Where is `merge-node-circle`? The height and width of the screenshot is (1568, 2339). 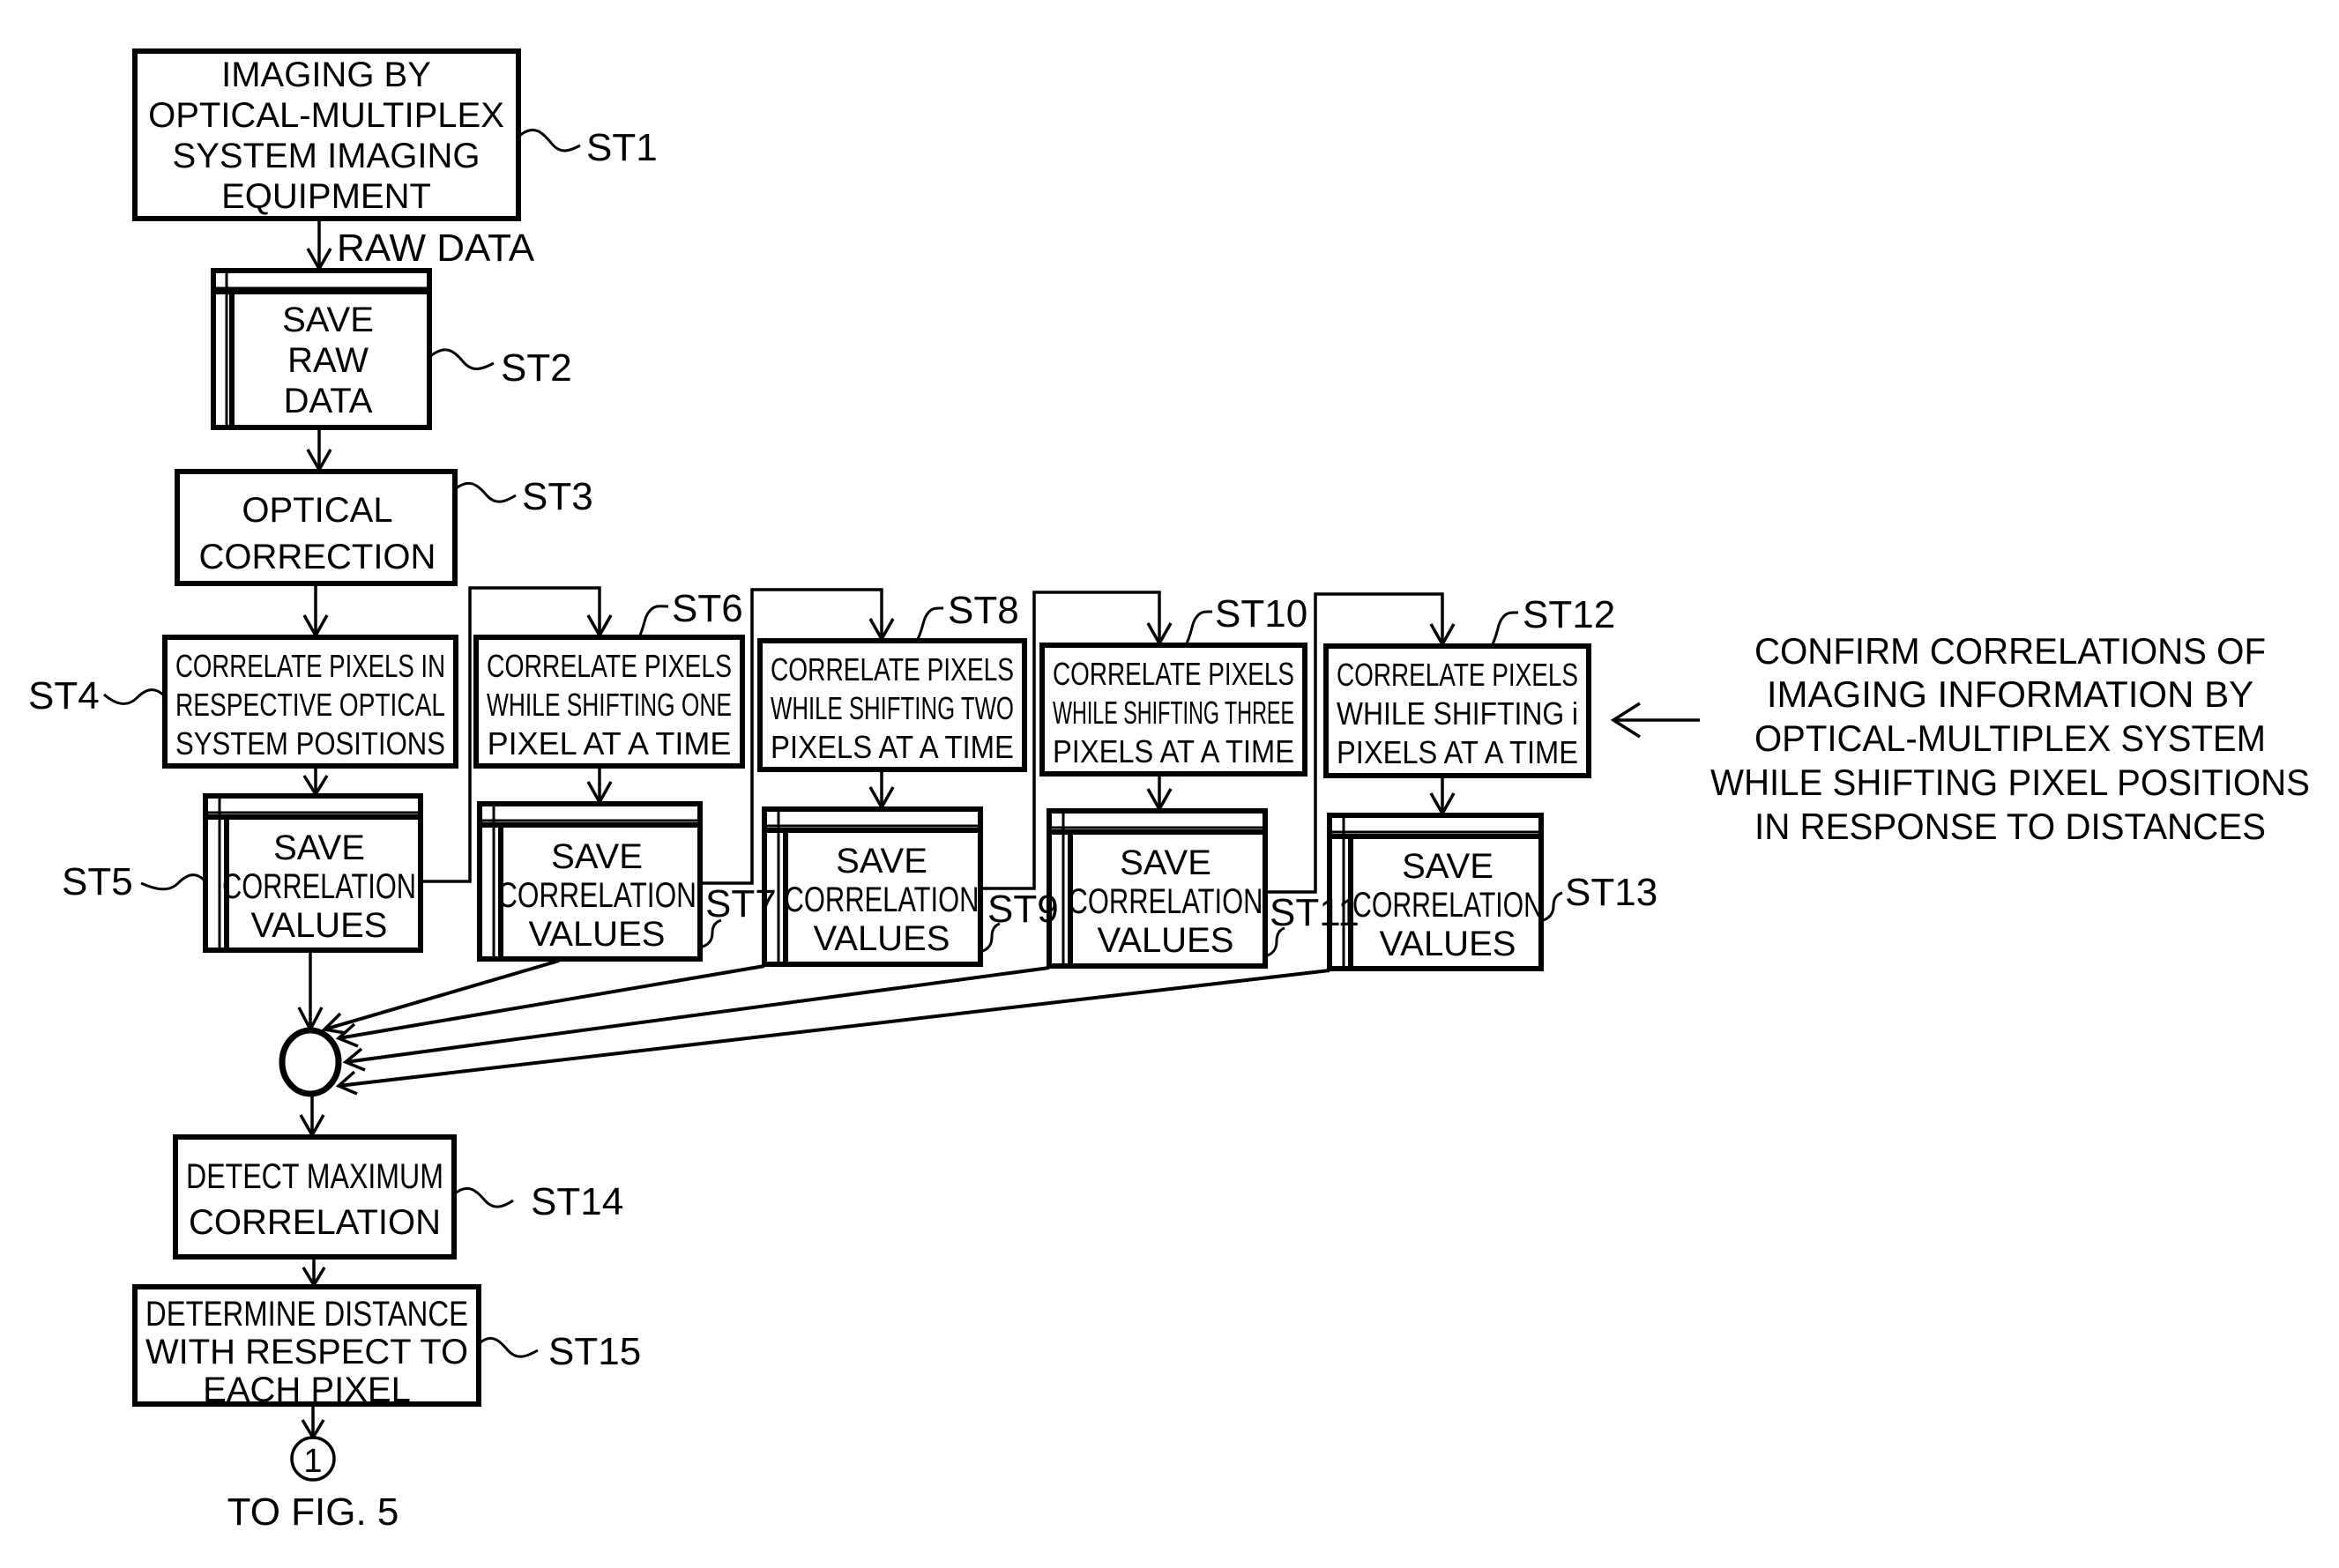
merge-node-circle is located at coordinates (310, 1062).